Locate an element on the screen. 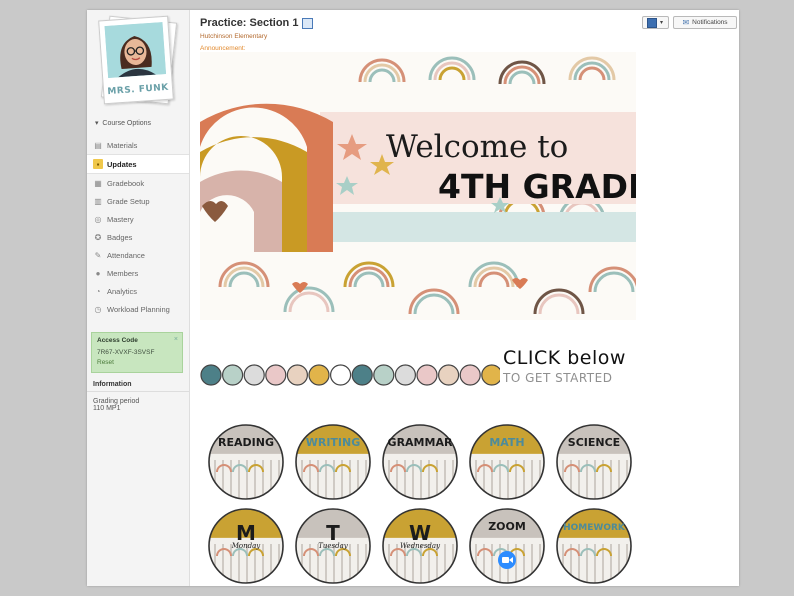  members-icon: ● is located at coordinates (98, 273).